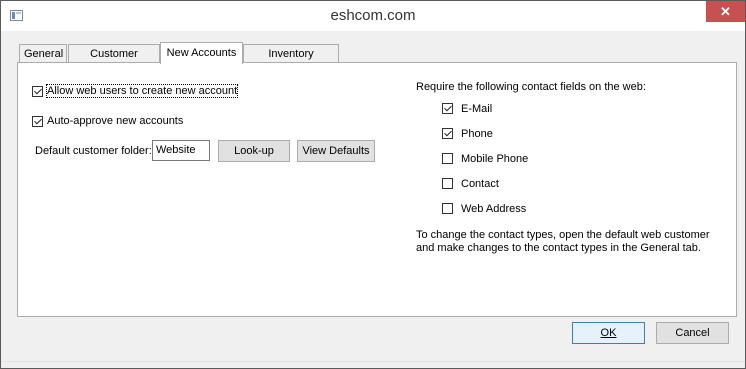 The width and height of the screenshot is (746, 369). What do you see at coordinates (201, 53) in the screenshot?
I see `tab-new-accounts: New Accounts` at bounding box center [201, 53].